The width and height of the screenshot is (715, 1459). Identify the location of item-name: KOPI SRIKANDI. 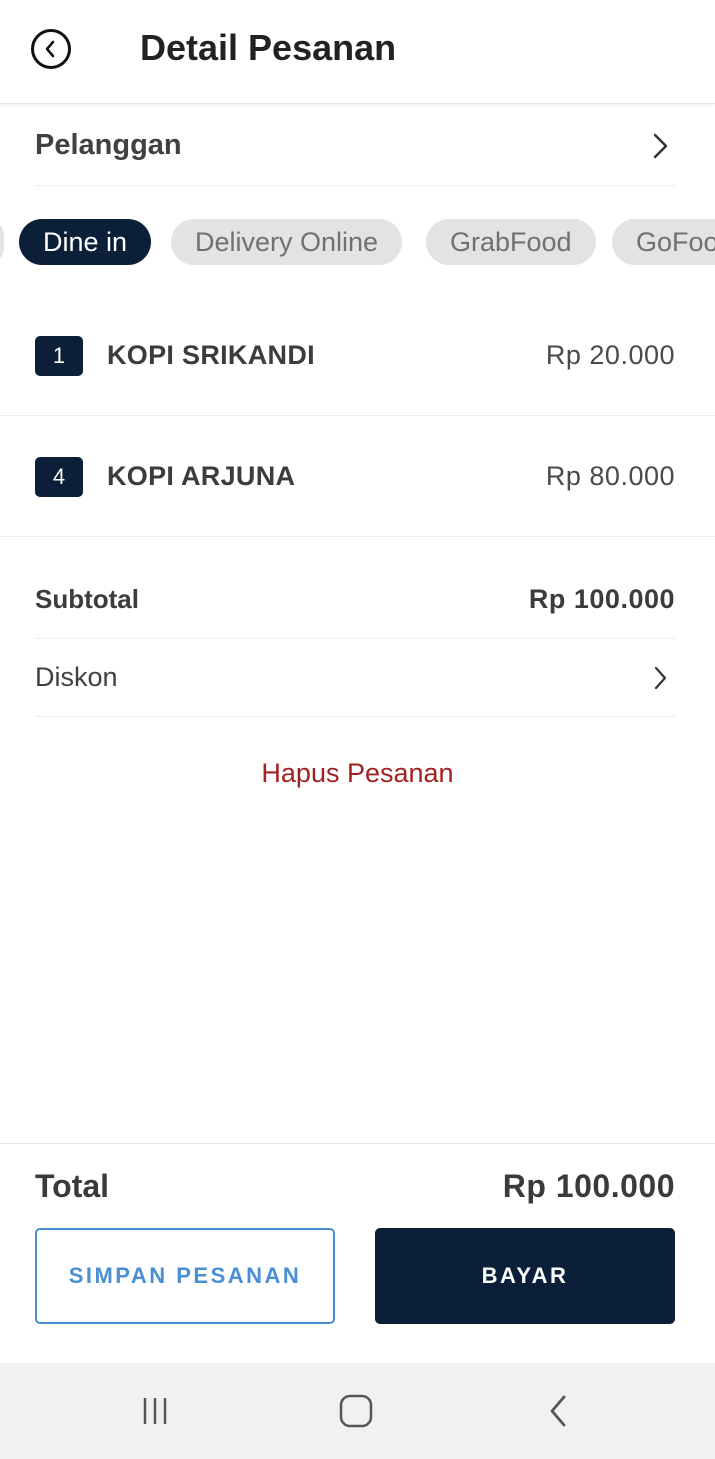
(211, 355).